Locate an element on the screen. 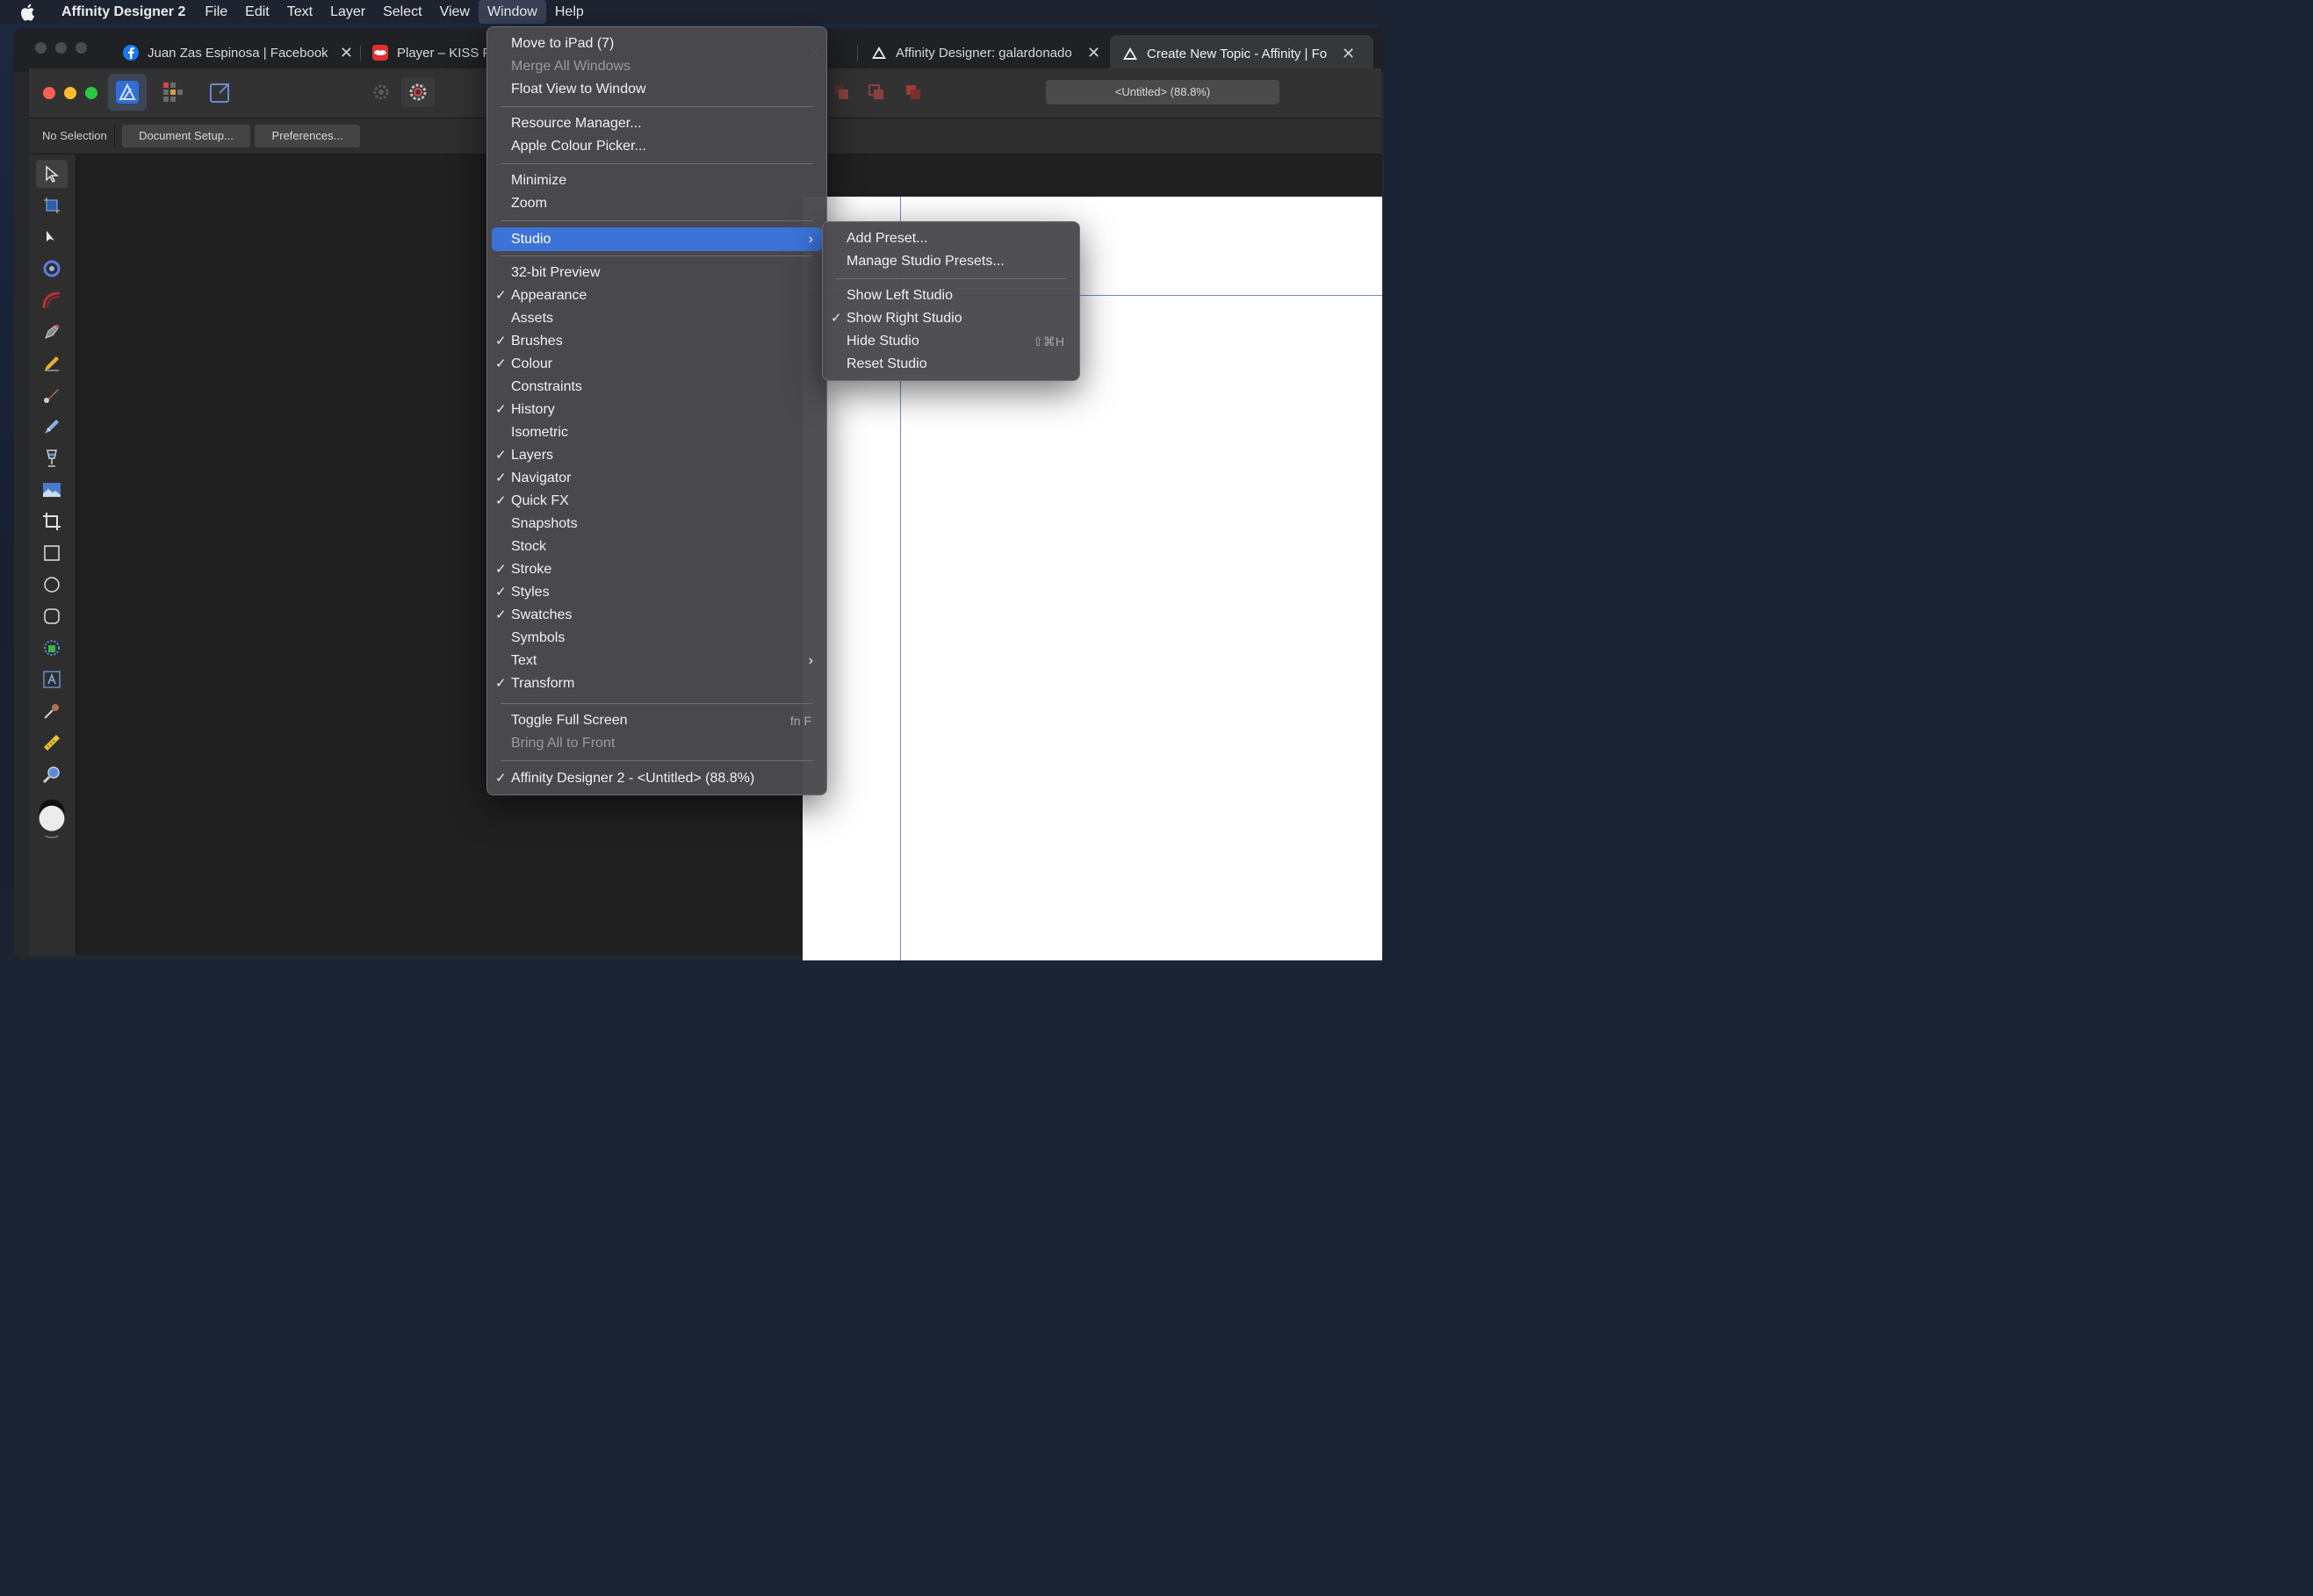 This screenshot has height=1596, width=2313. menu-item-styles: ✓ Styles is located at coordinates (657, 592).